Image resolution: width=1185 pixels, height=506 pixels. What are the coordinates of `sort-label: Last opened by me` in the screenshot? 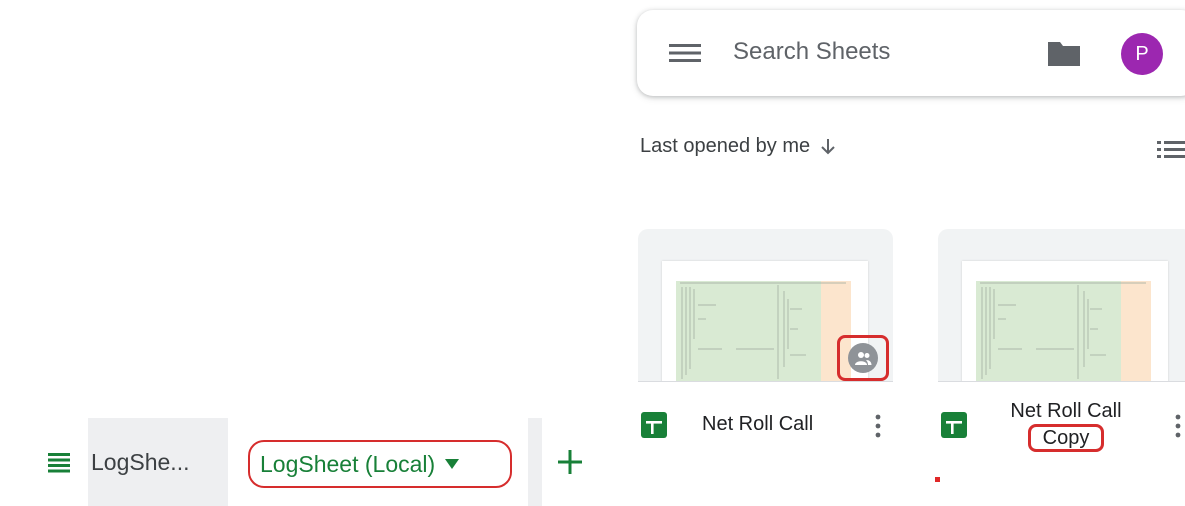 It's located at (725, 146).